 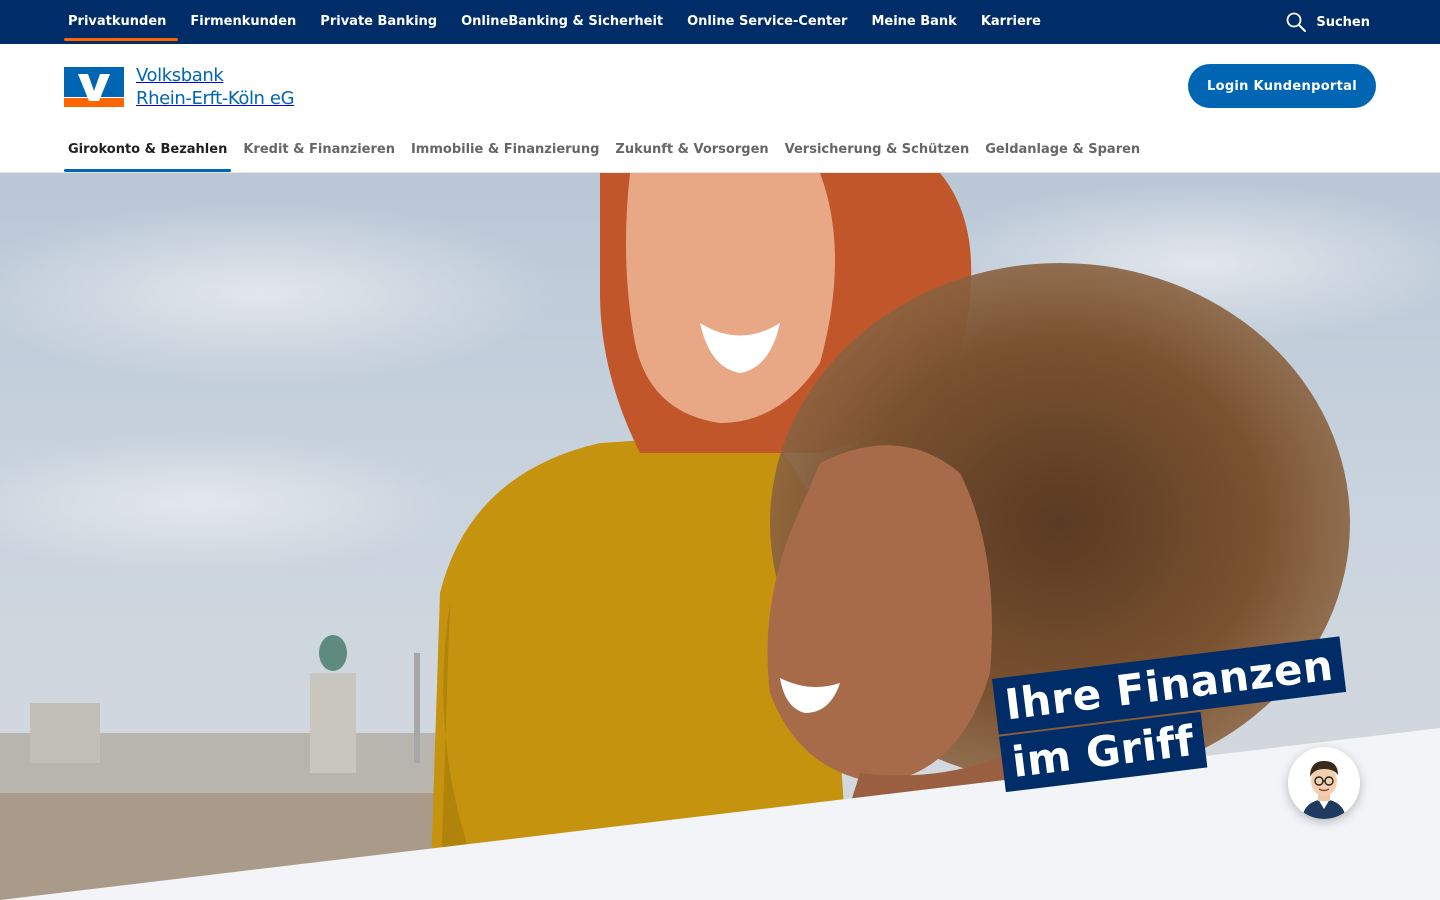 What do you see at coordinates (1062, 149) in the screenshot?
I see `mainnav-geldanlage-sparen: Geldanlage & Sparen` at bounding box center [1062, 149].